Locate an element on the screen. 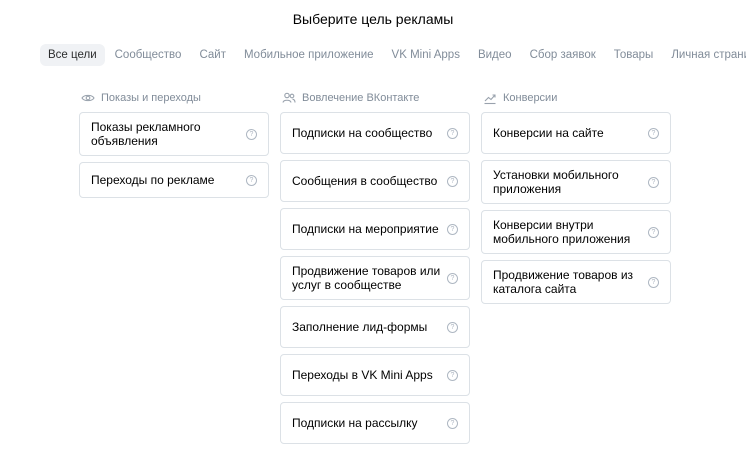  goal-label: Переходы в VK Mini Apps is located at coordinates (362, 375).